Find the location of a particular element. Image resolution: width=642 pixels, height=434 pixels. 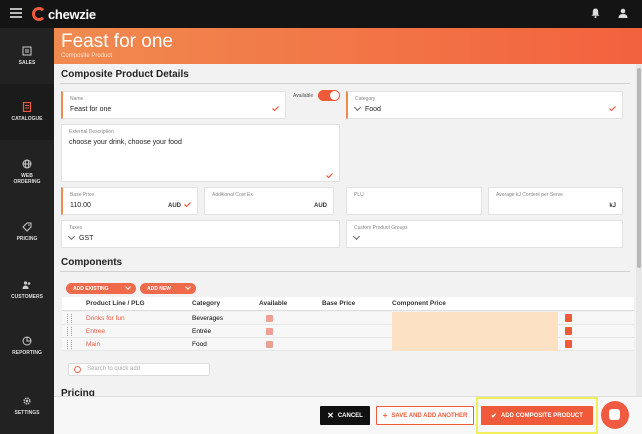

save-and-add-another-button: + SAVE AND ADD ANOTHER is located at coordinates (425, 415).